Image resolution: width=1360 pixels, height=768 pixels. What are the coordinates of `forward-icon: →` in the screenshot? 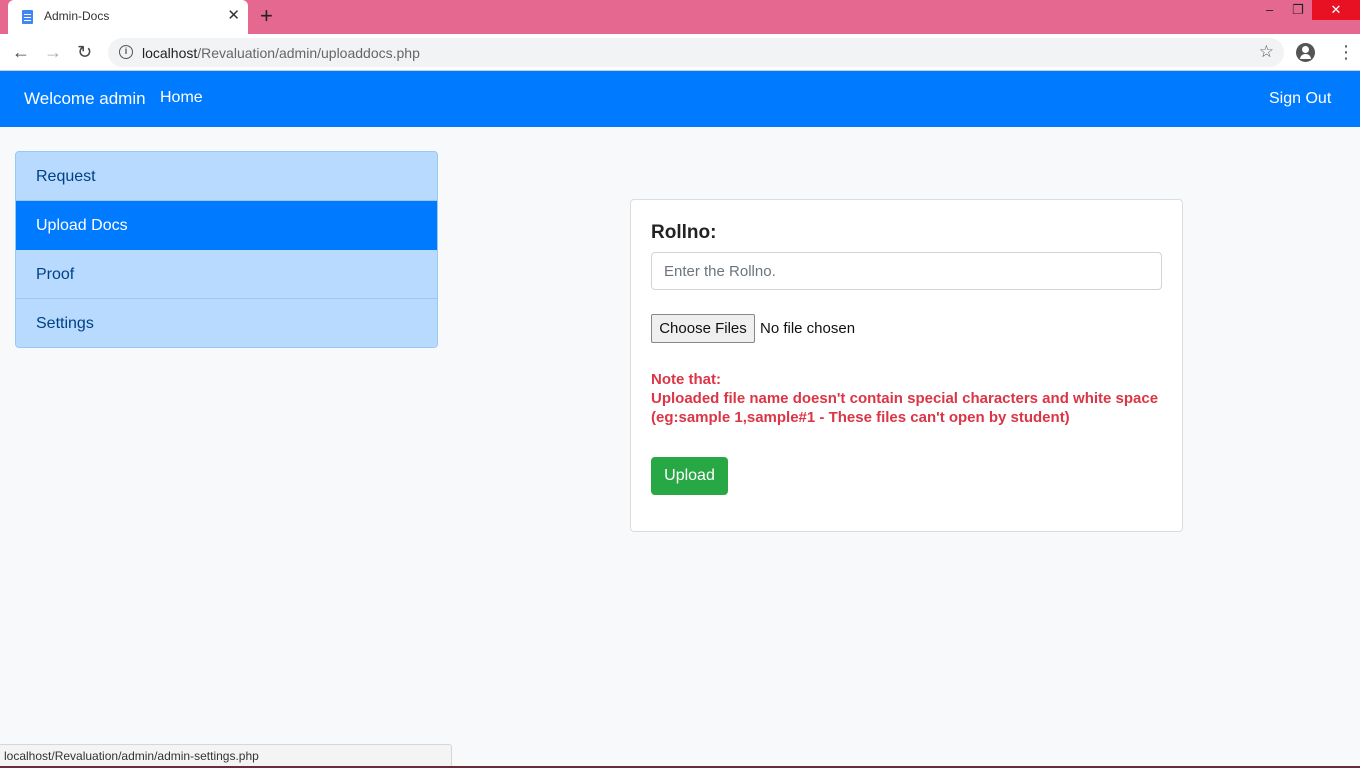 It's located at (53, 52).